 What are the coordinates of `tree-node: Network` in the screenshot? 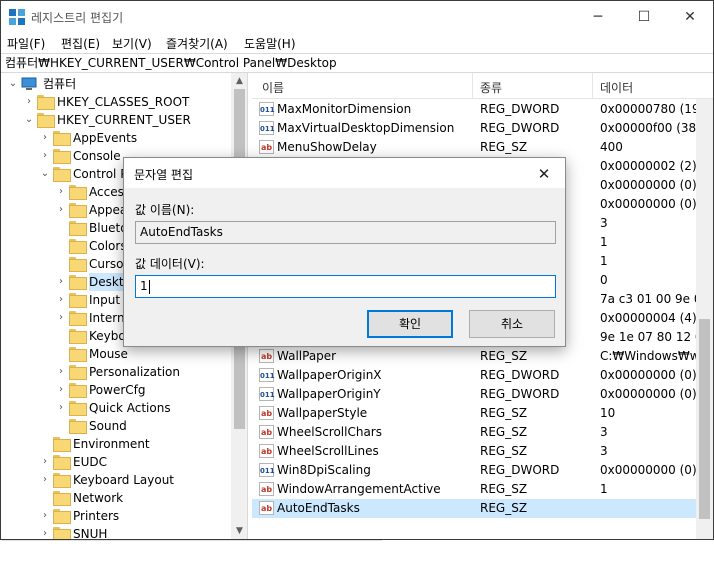 It's located at (116, 498).